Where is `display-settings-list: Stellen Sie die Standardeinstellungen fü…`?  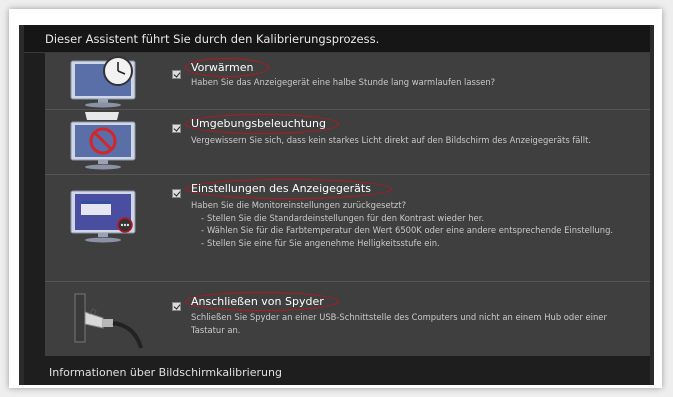 display-settings-list: Stellen Sie die Standardeinstellungen fü… is located at coordinates (422, 231).